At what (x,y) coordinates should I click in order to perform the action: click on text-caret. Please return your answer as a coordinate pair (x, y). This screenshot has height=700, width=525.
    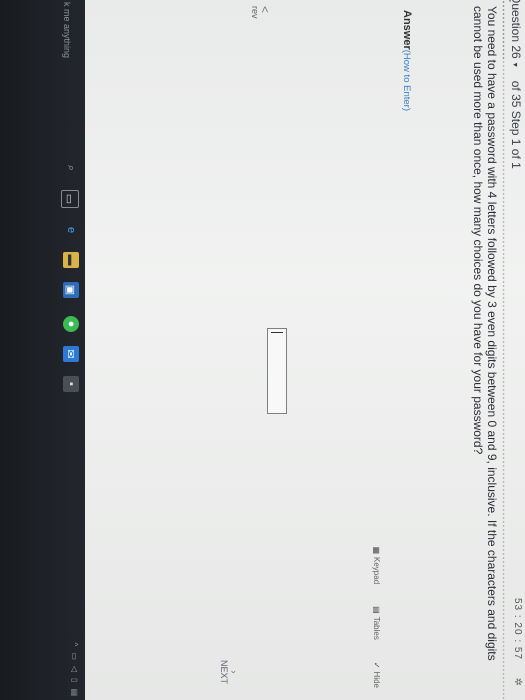
    Looking at the image, I should click on (277, 332).